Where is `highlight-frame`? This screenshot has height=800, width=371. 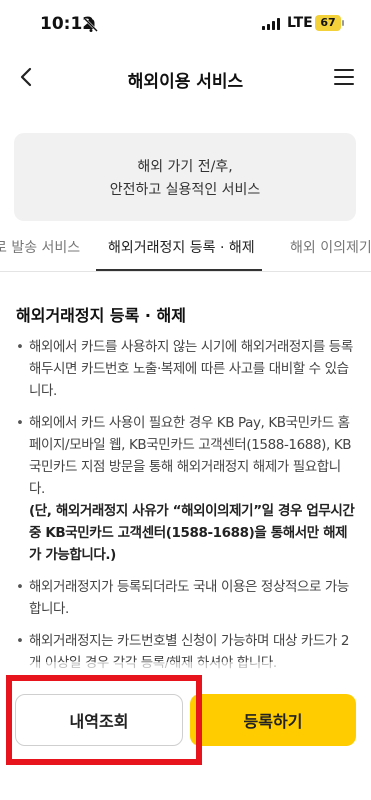
highlight-frame is located at coordinates (104, 720).